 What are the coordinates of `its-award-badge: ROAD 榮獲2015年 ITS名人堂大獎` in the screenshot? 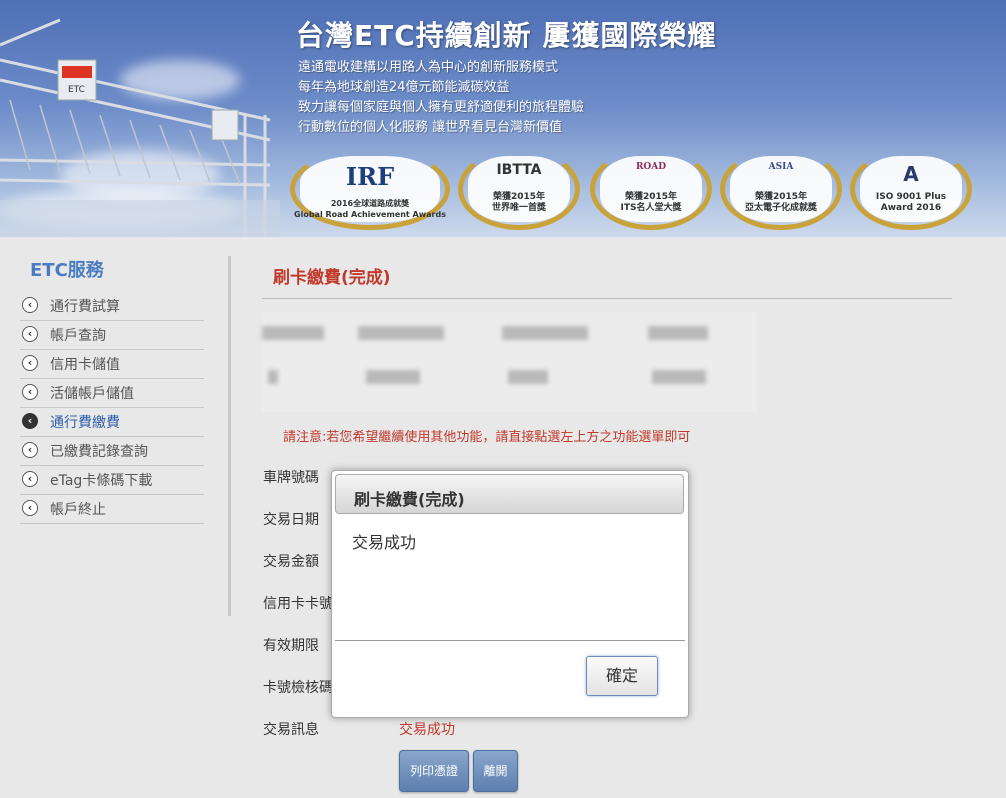 It's located at (651, 189).